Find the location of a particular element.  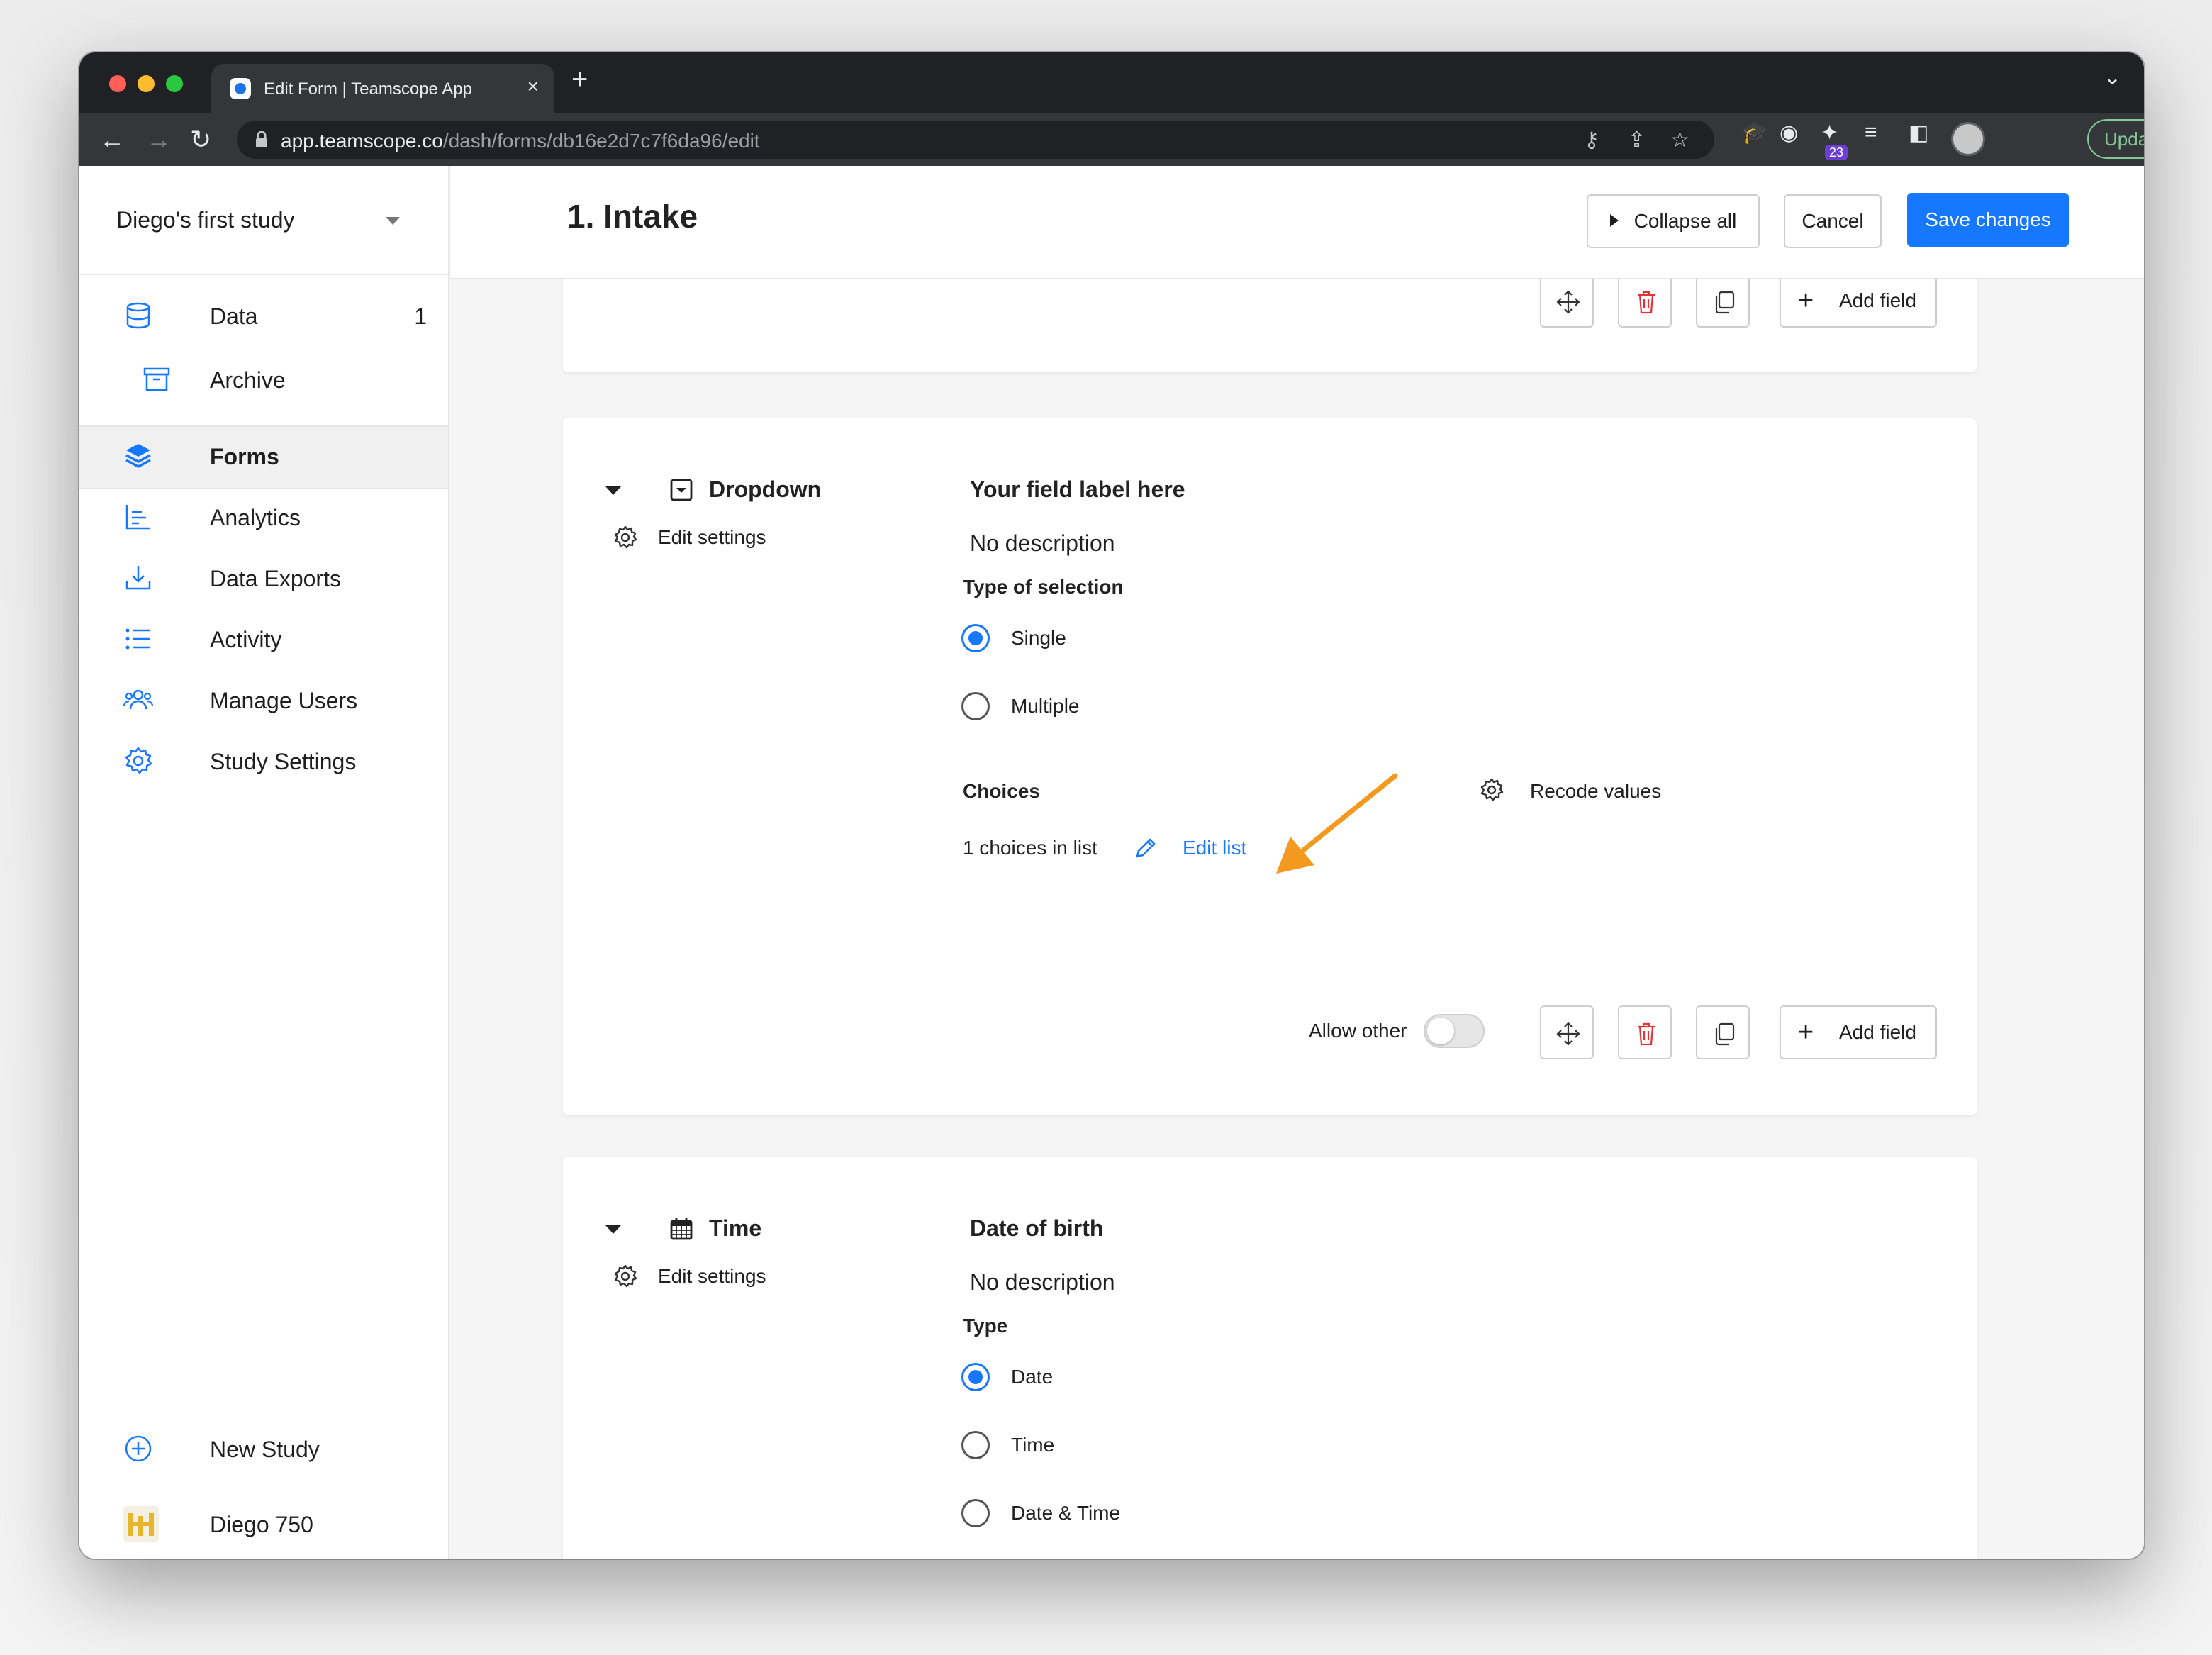

sidebar-item-archive: Archive is located at coordinates (264, 379).